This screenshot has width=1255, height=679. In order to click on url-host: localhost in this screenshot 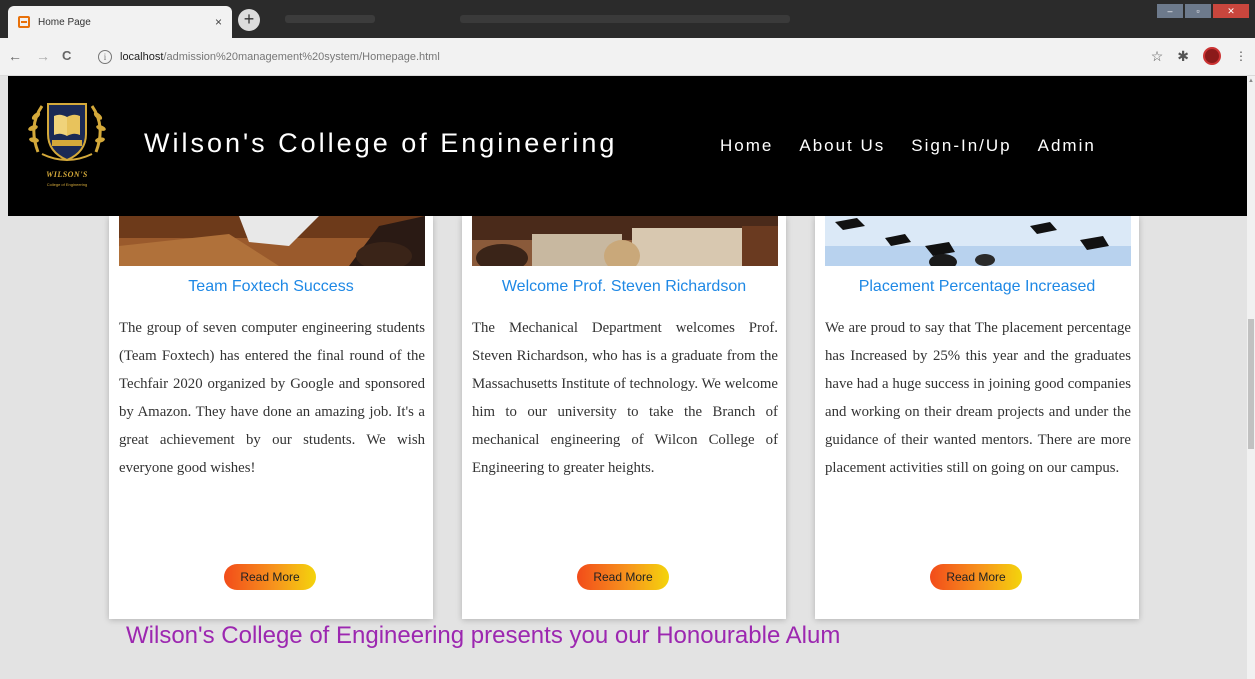, I will do `click(142, 57)`.